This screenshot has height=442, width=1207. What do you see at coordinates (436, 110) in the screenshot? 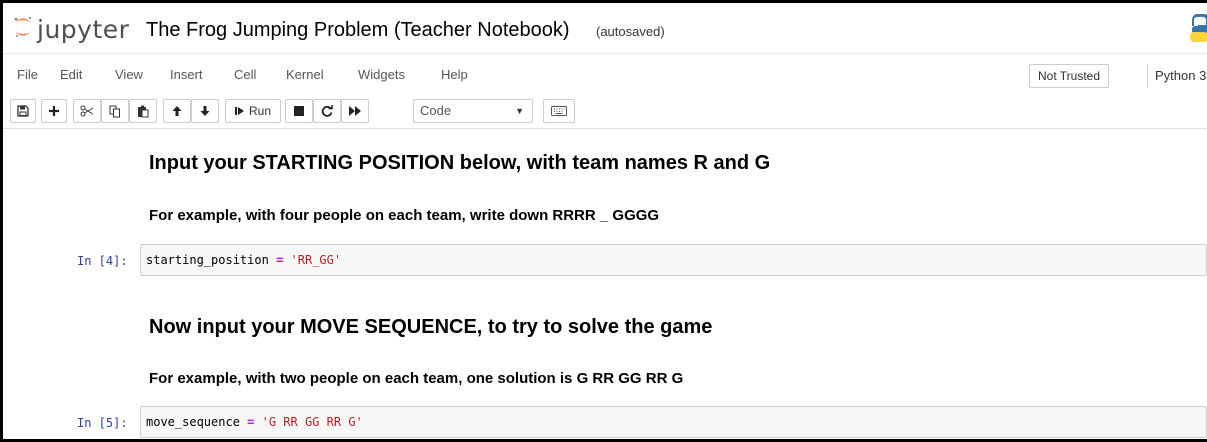
I see `cell-type-value: Code` at bounding box center [436, 110].